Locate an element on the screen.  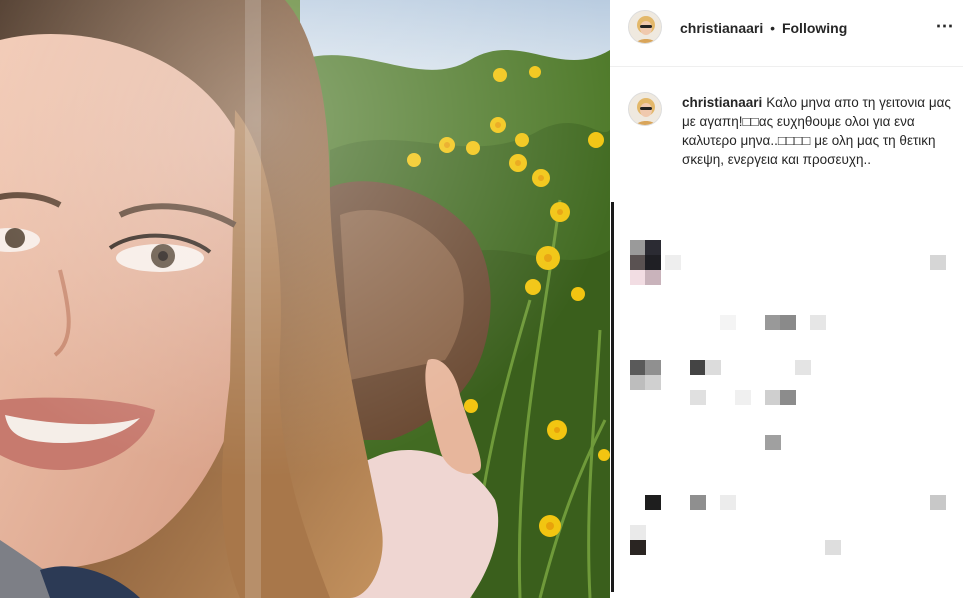
username-link: christianaari is located at coordinates (721, 28).